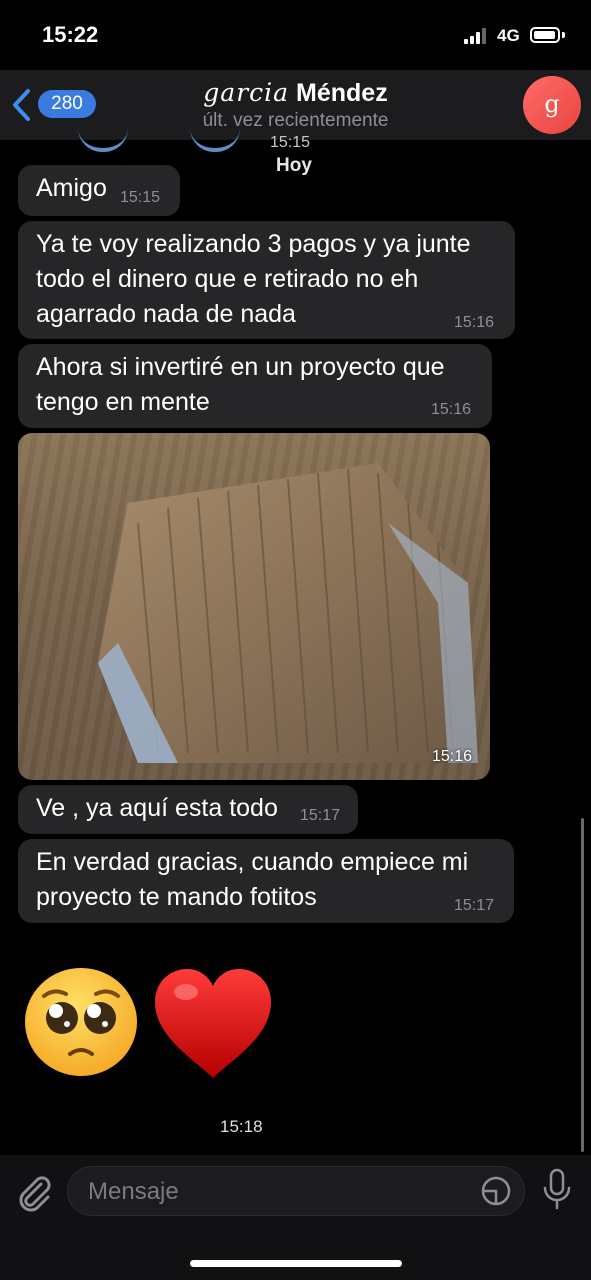 This screenshot has height=1280, width=591. Describe the element at coordinates (295, 35) in the screenshot. I see `status-bar: 15:22 4G` at that location.